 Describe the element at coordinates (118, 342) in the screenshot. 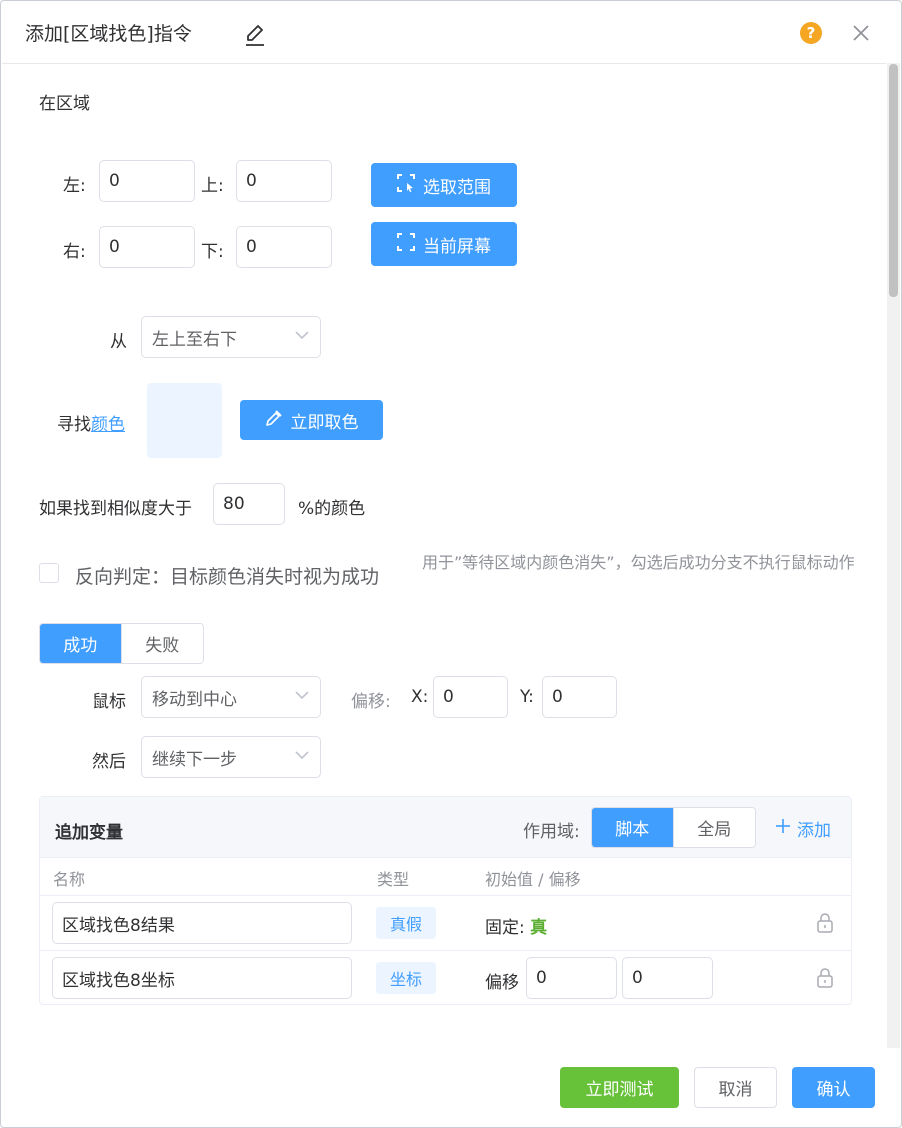

I see `direction-label: 从` at that location.